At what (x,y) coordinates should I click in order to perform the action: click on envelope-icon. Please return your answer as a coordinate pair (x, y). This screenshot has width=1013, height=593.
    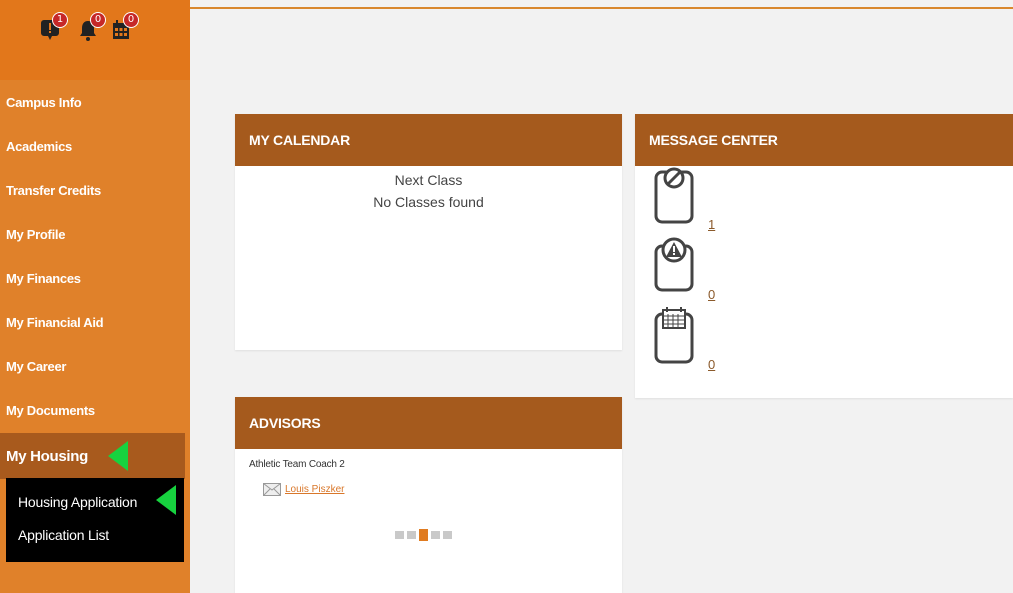
    Looking at the image, I should click on (272, 489).